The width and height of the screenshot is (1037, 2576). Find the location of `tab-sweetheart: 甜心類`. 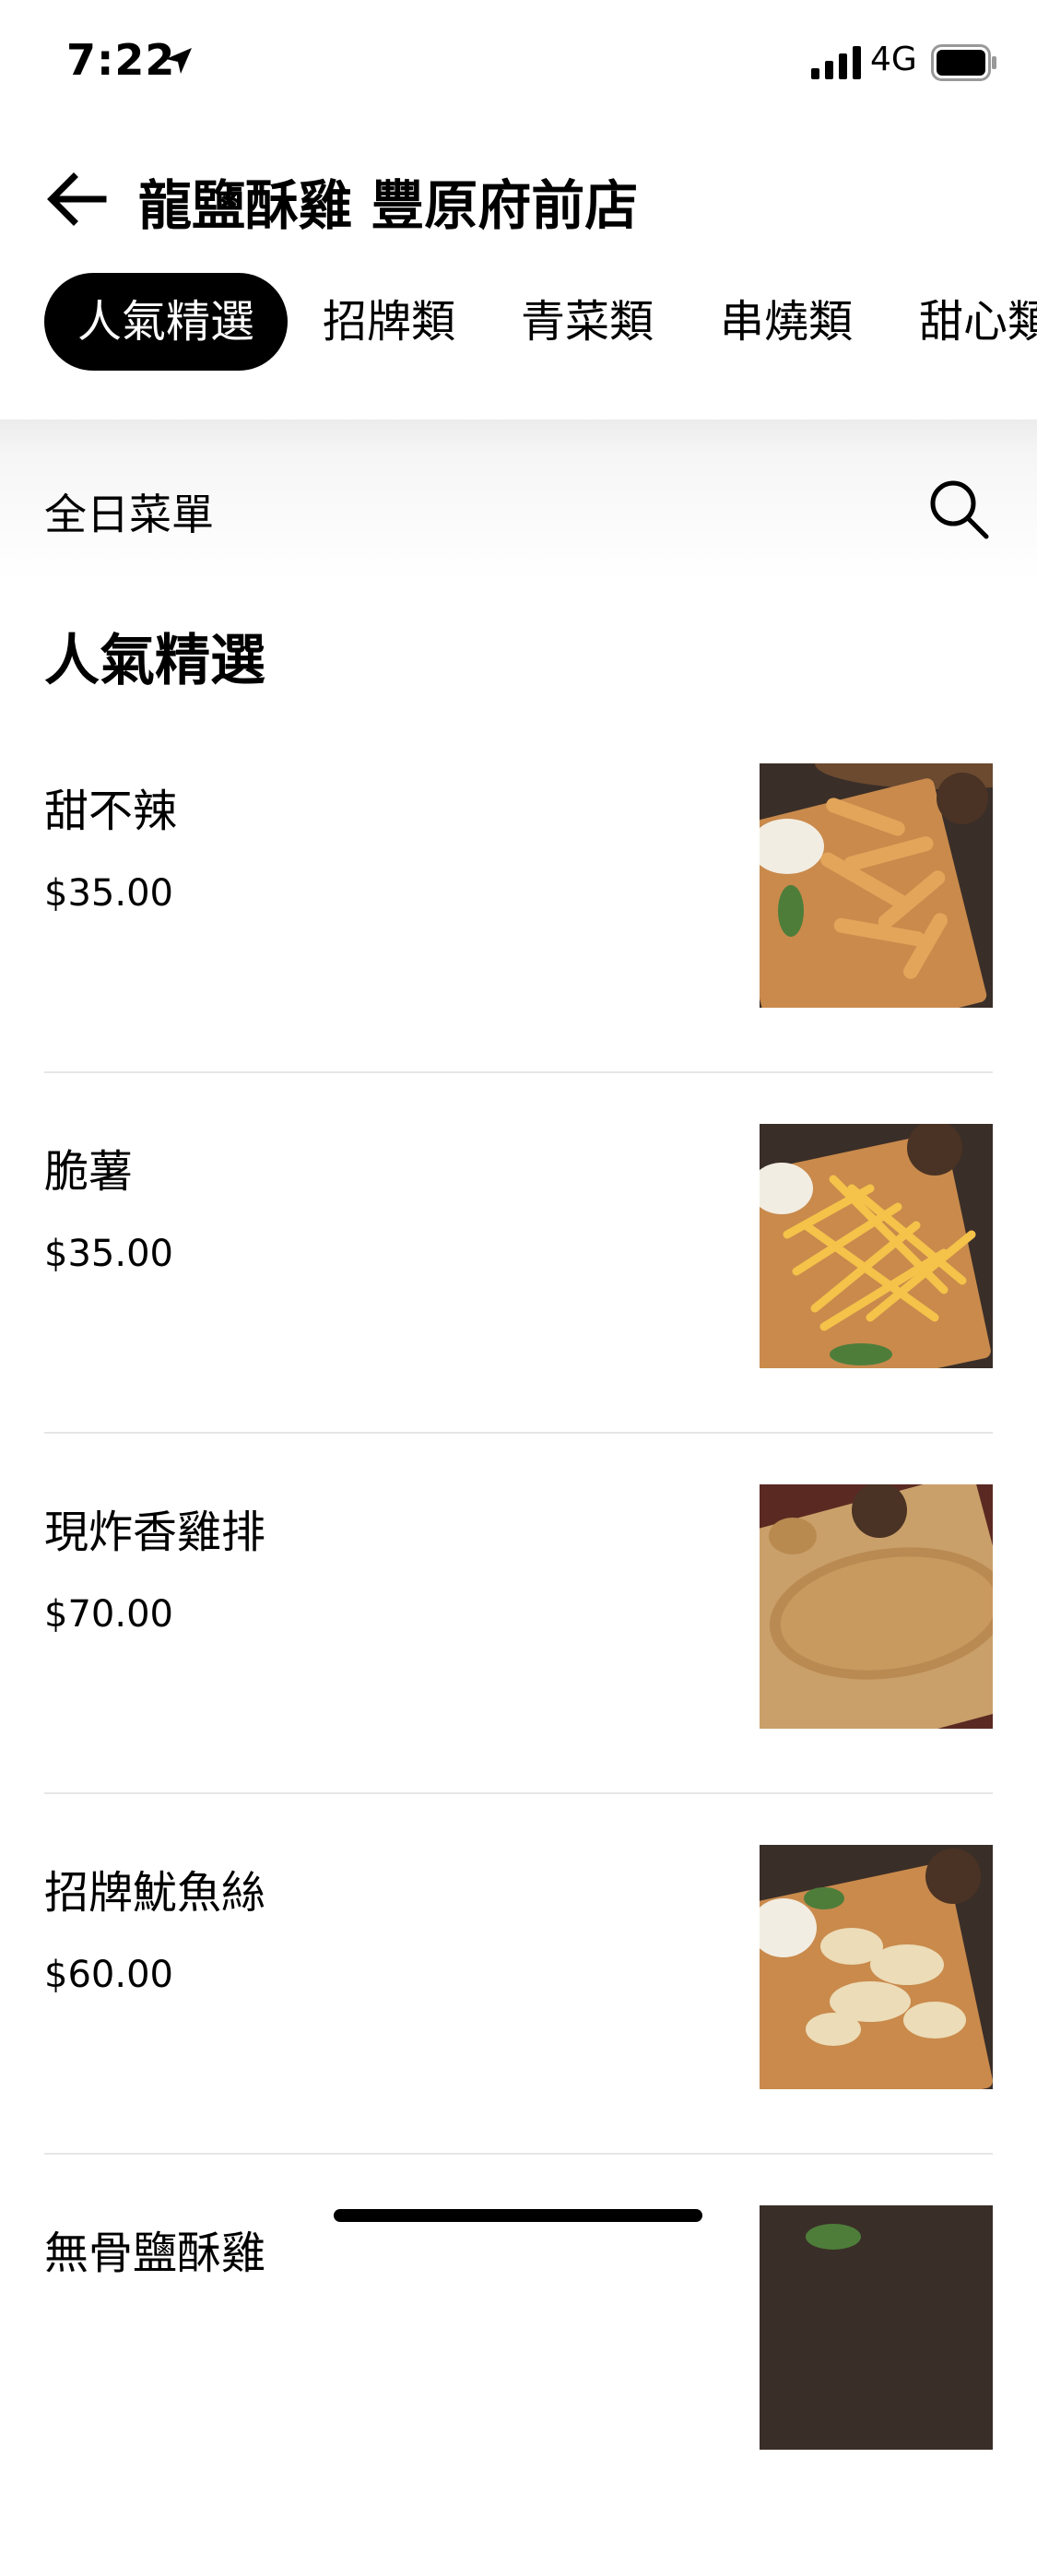

tab-sweetheart: 甜心類 is located at coordinates (978, 322).